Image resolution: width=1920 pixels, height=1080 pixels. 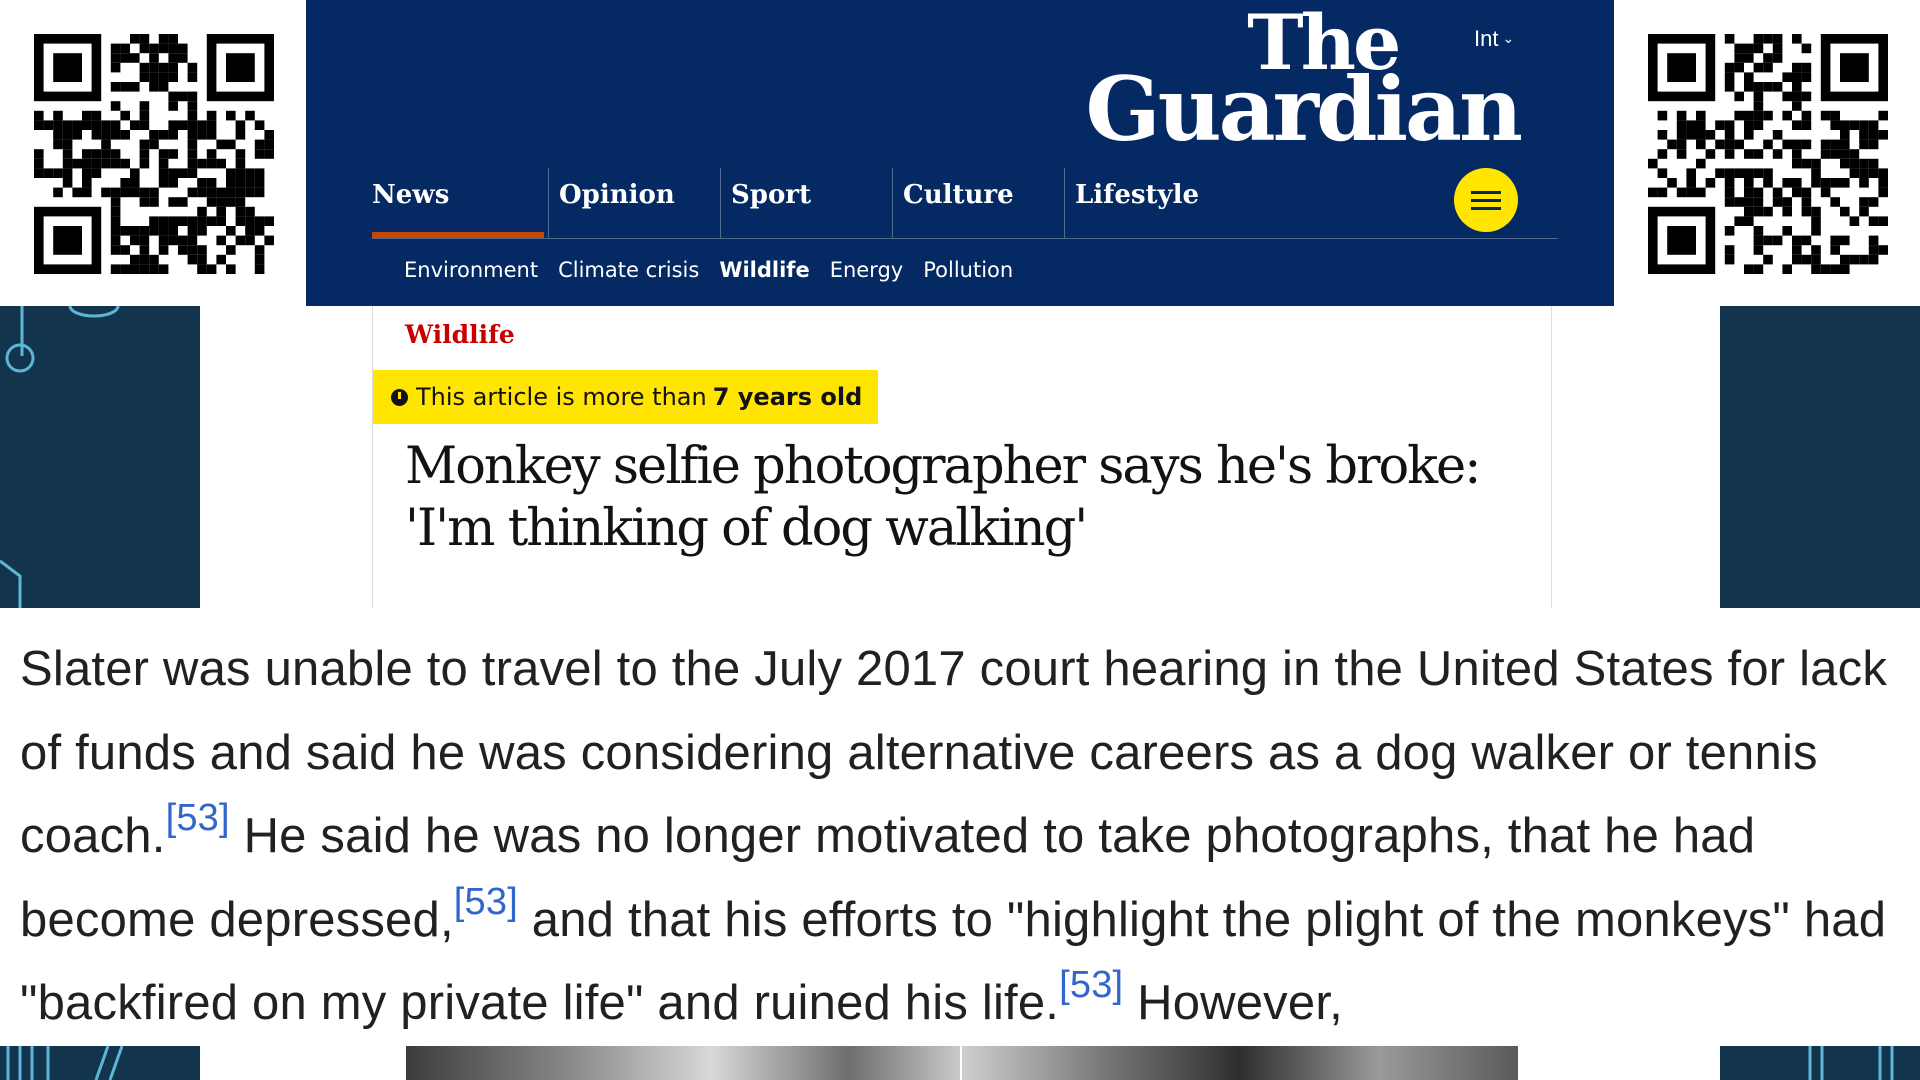 I want to click on subnav-environment: Environment, so click(x=471, y=270).